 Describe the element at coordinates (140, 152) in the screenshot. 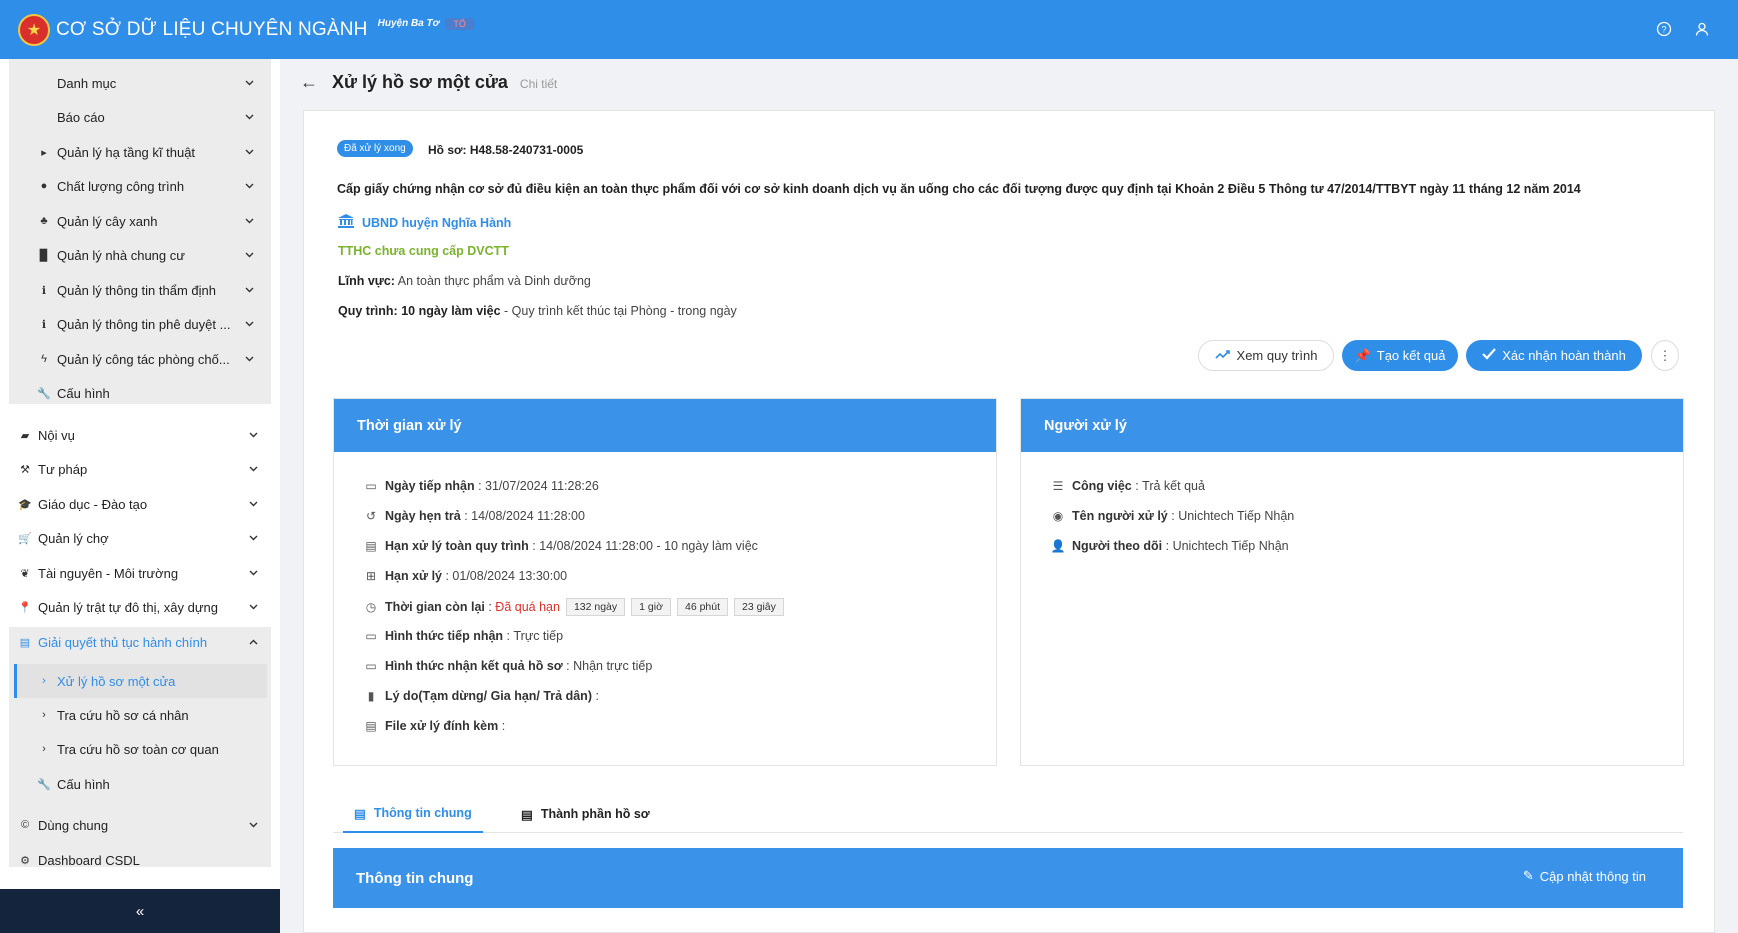

I see `sidebar-item-ha-tang: ▸ Quản lý hạ tầng kĩ thuật` at that location.